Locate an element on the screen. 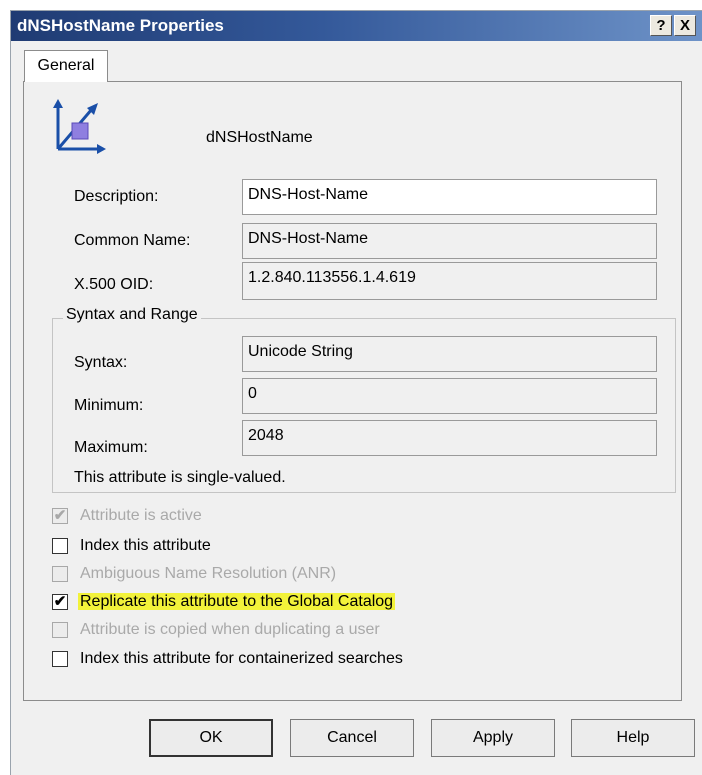 The image size is (702, 775). maximum-field: 2048 is located at coordinates (449, 438).